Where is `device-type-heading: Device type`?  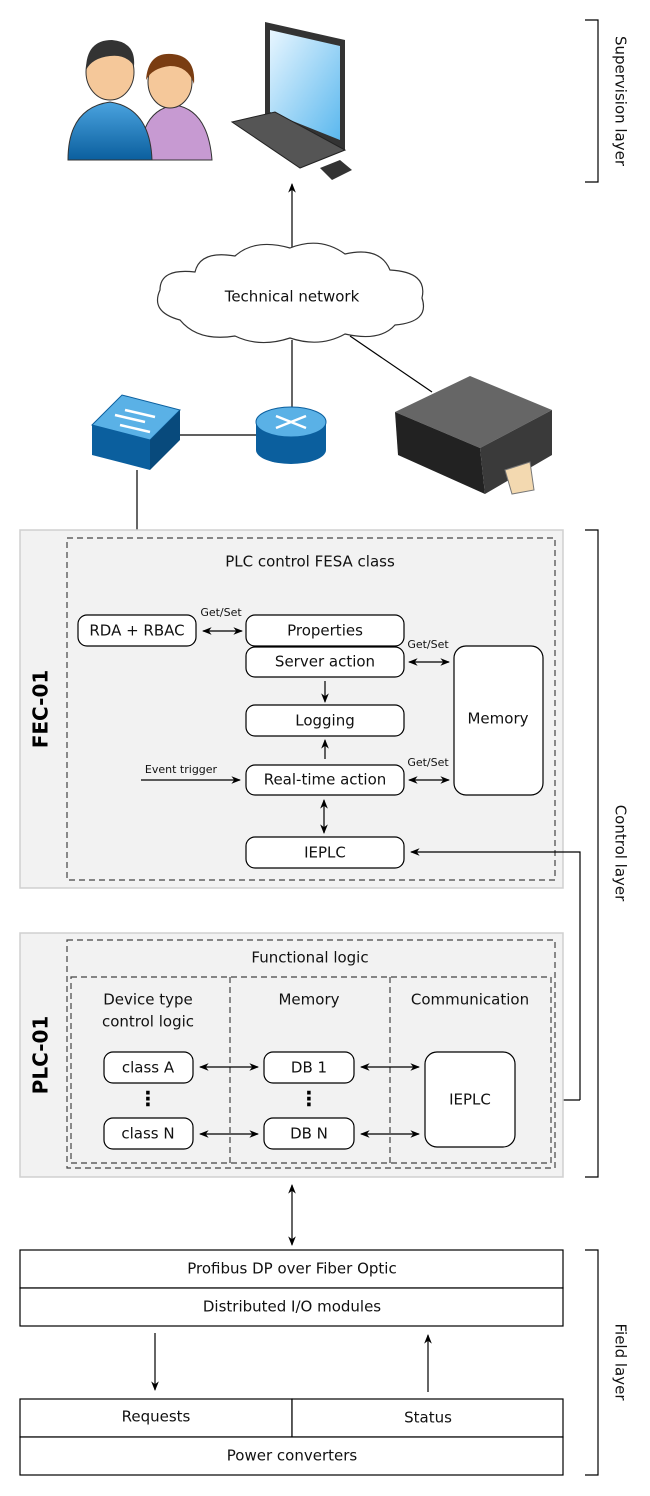
device-type-heading: Device type is located at coordinates (148, 1000).